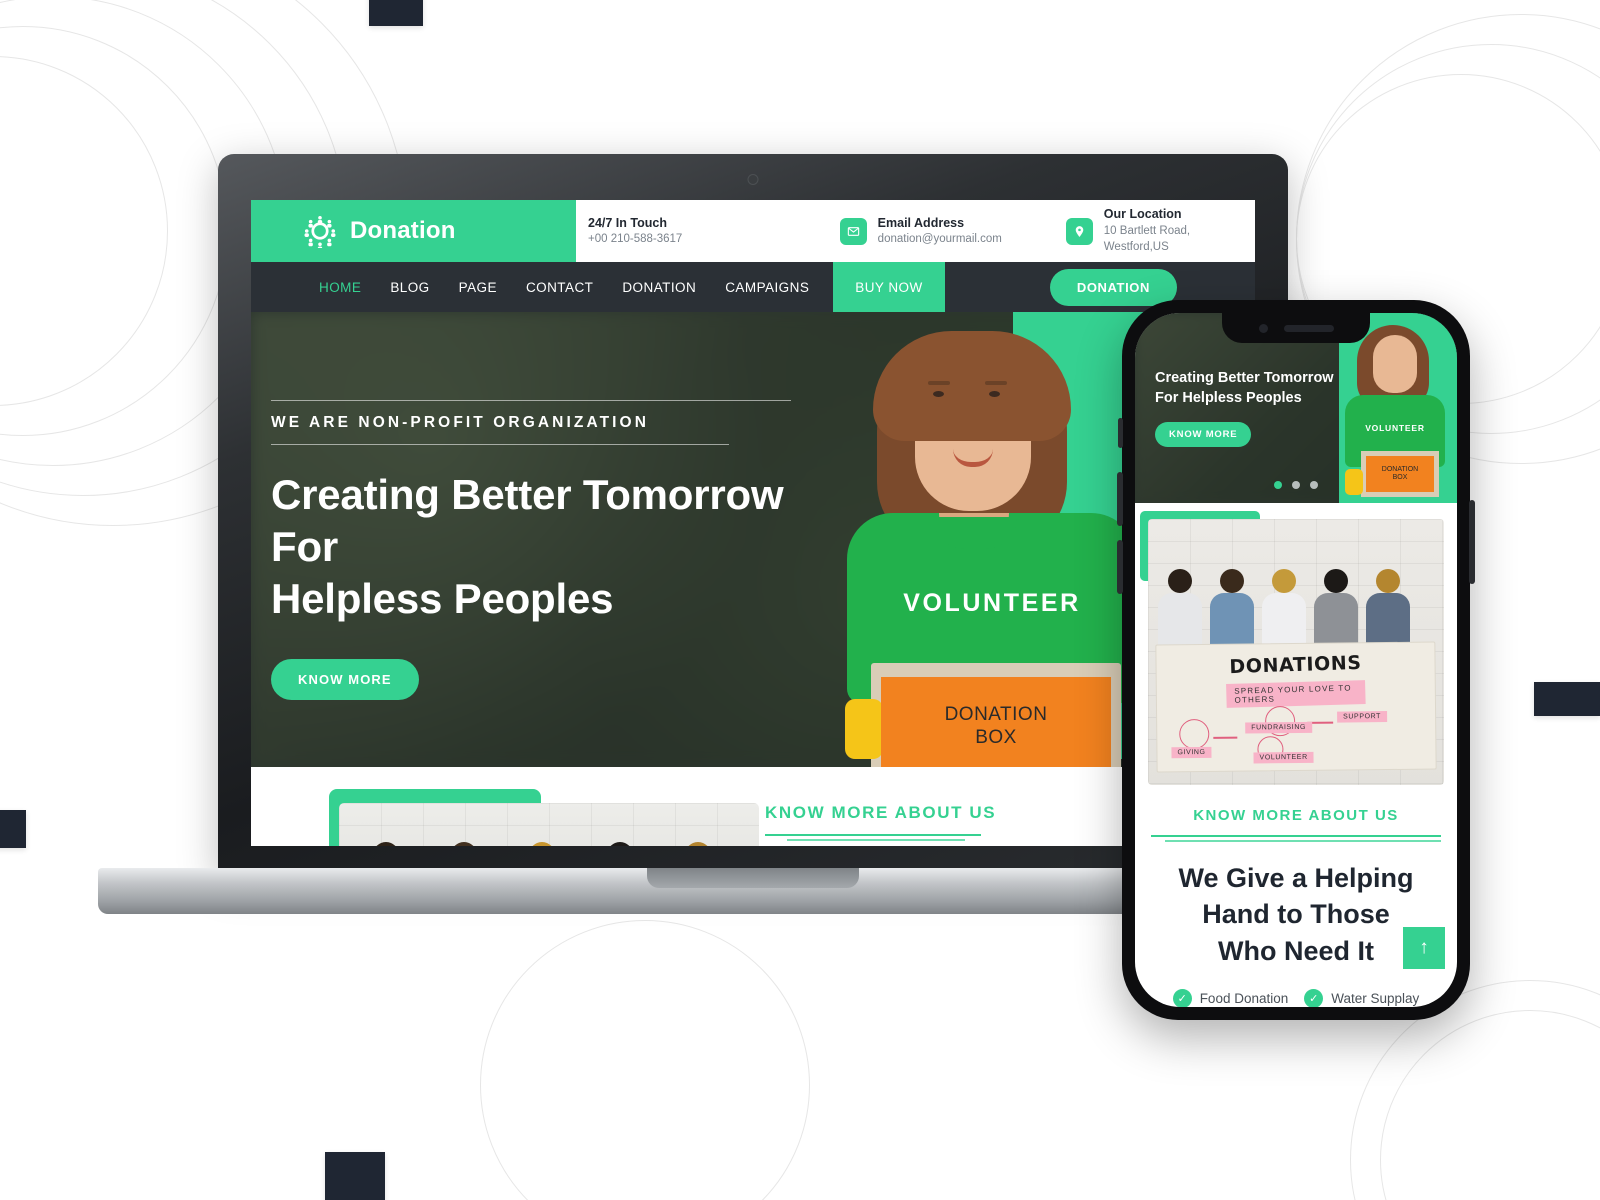 This screenshot has width=1600, height=1200. What do you see at coordinates (994, 547) in the screenshot?
I see `hero-volunteer-photo: VOLUNTEER DONATION BOX` at bounding box center [994, 547].